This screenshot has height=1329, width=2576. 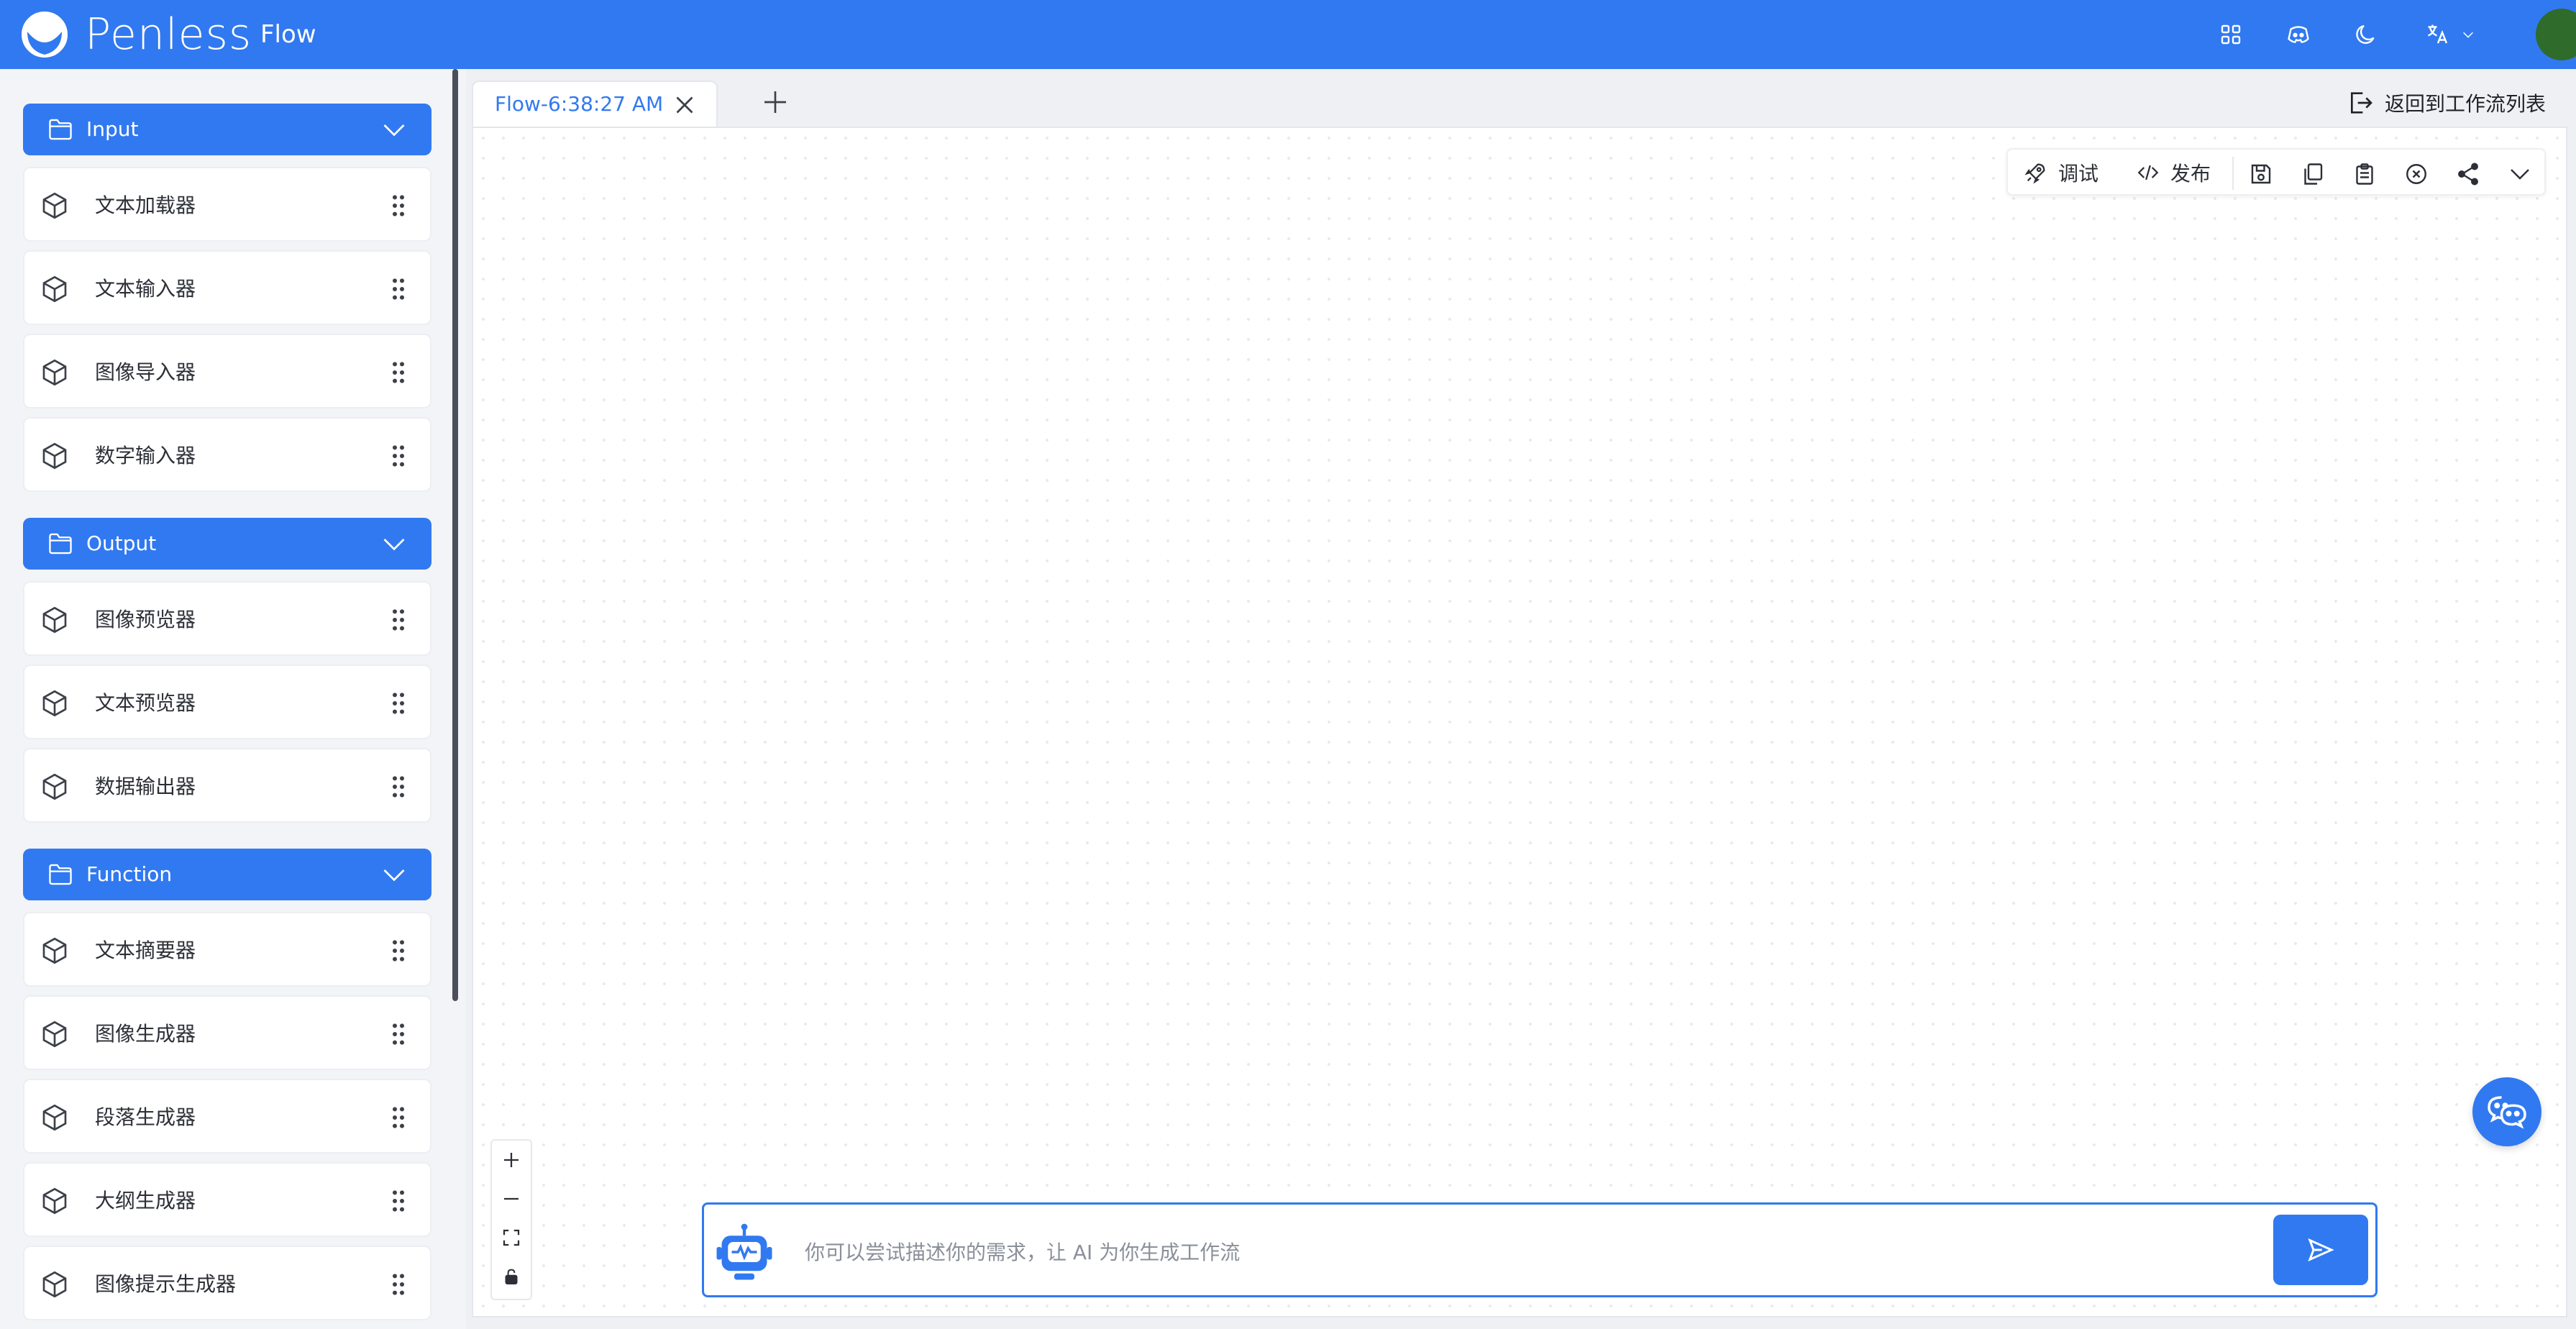 I want to click on tab-title: Flow-6:38:27 AM, so click(x=579, y=104).